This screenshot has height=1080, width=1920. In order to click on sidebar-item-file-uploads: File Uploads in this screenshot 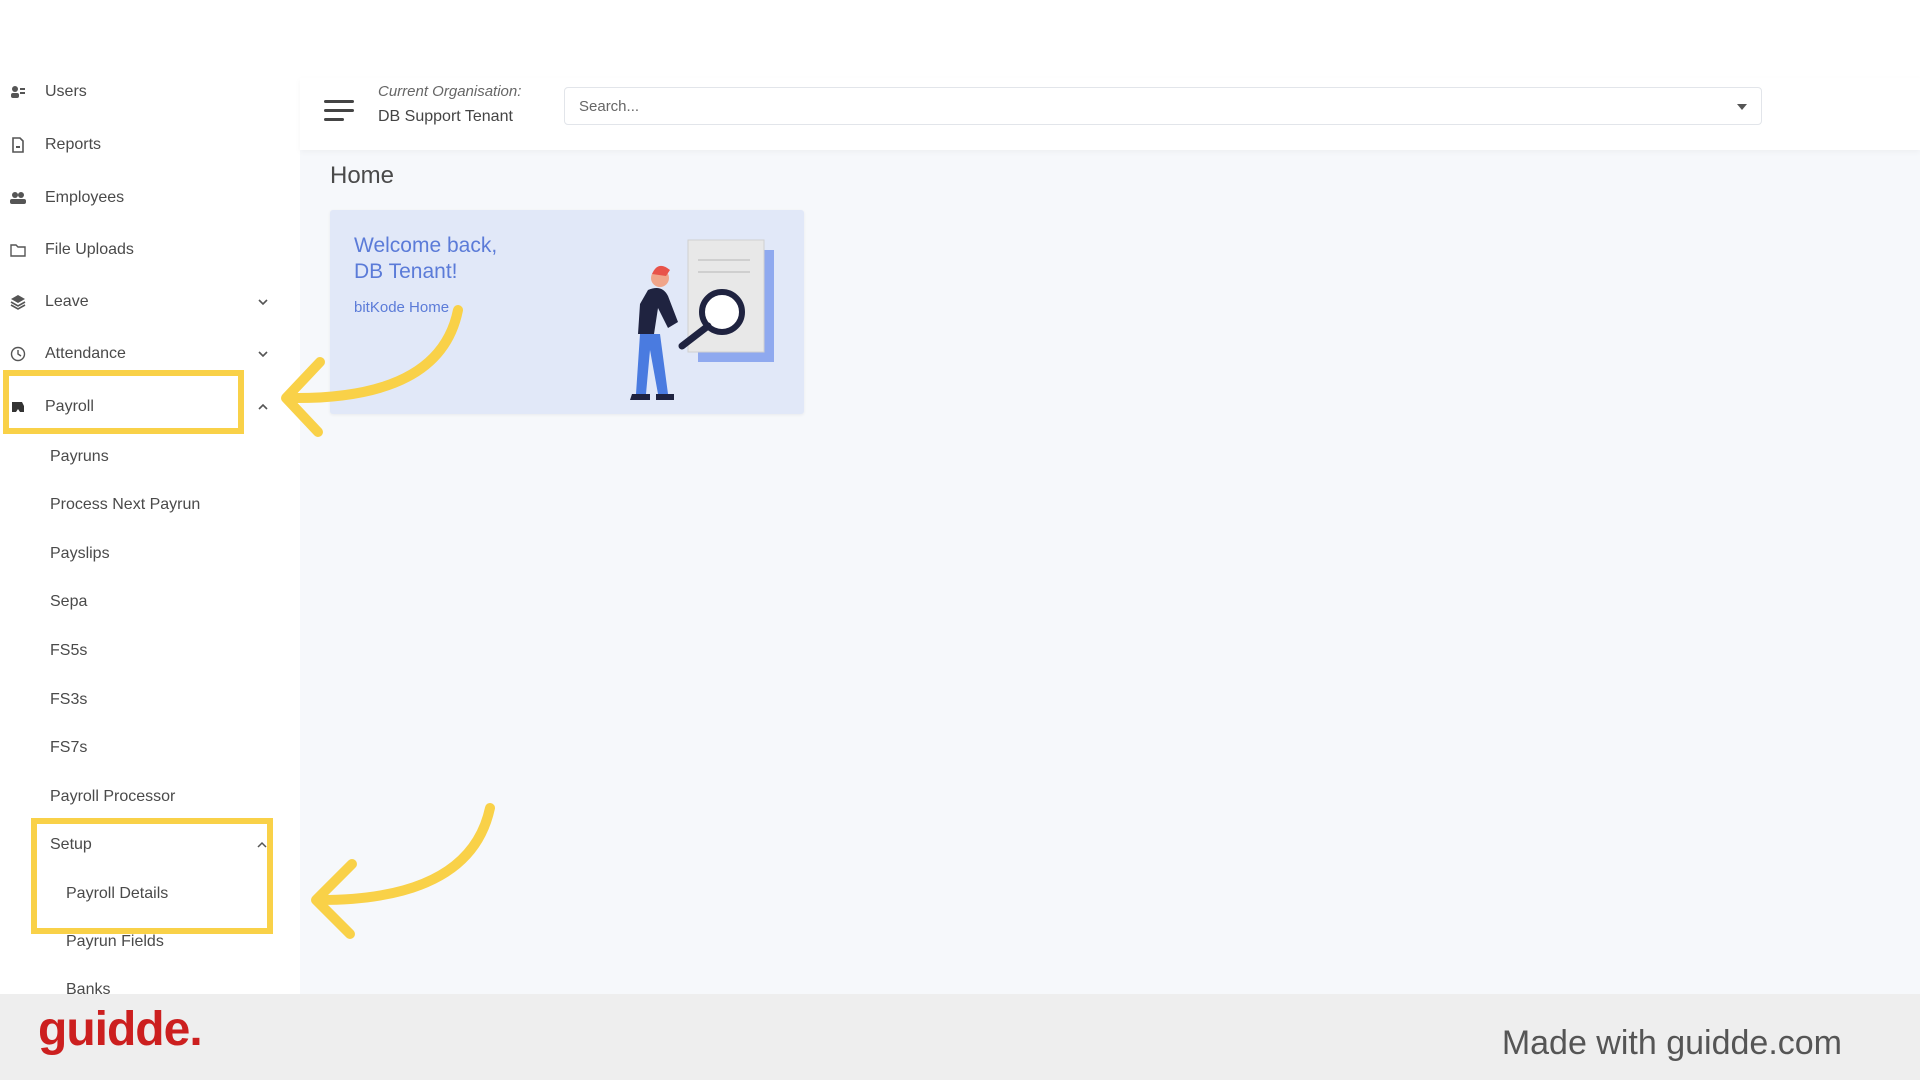, I will do `click(140, 250)`.